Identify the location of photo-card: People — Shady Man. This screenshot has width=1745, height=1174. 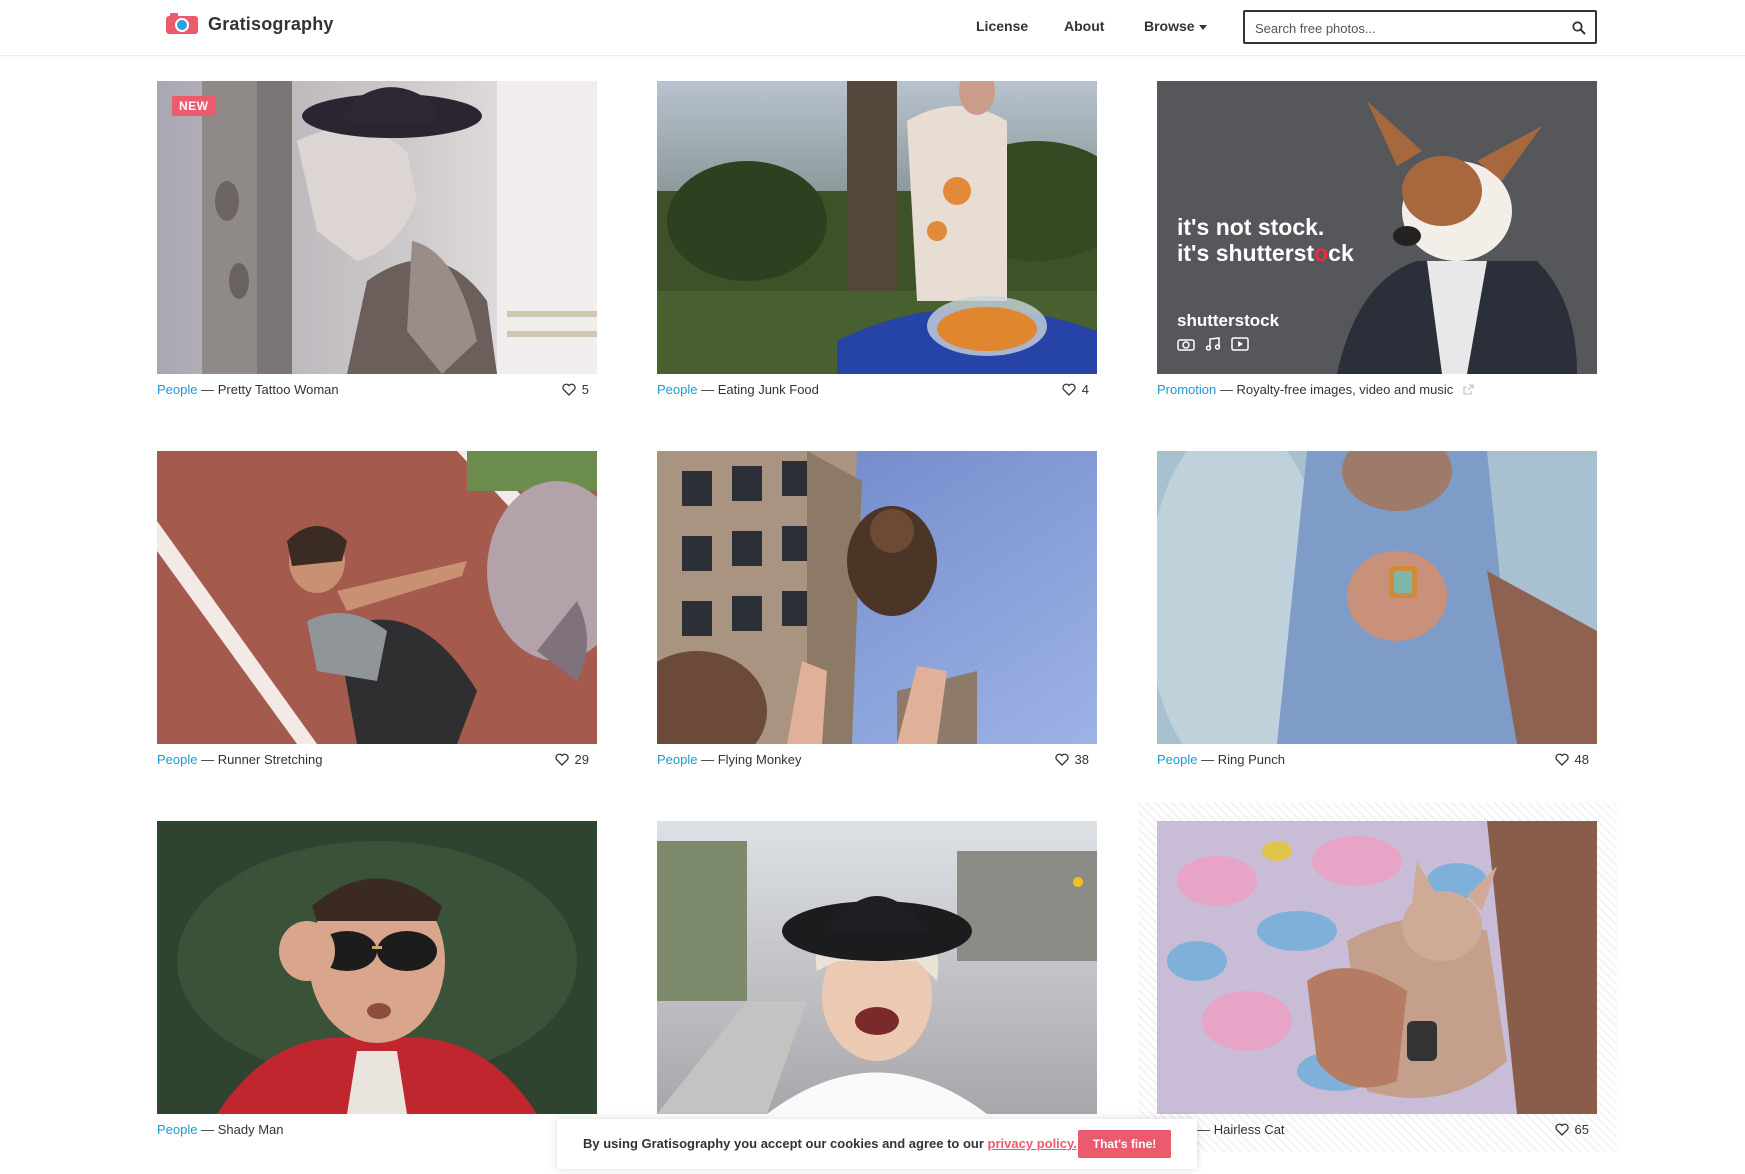
(377, 983).